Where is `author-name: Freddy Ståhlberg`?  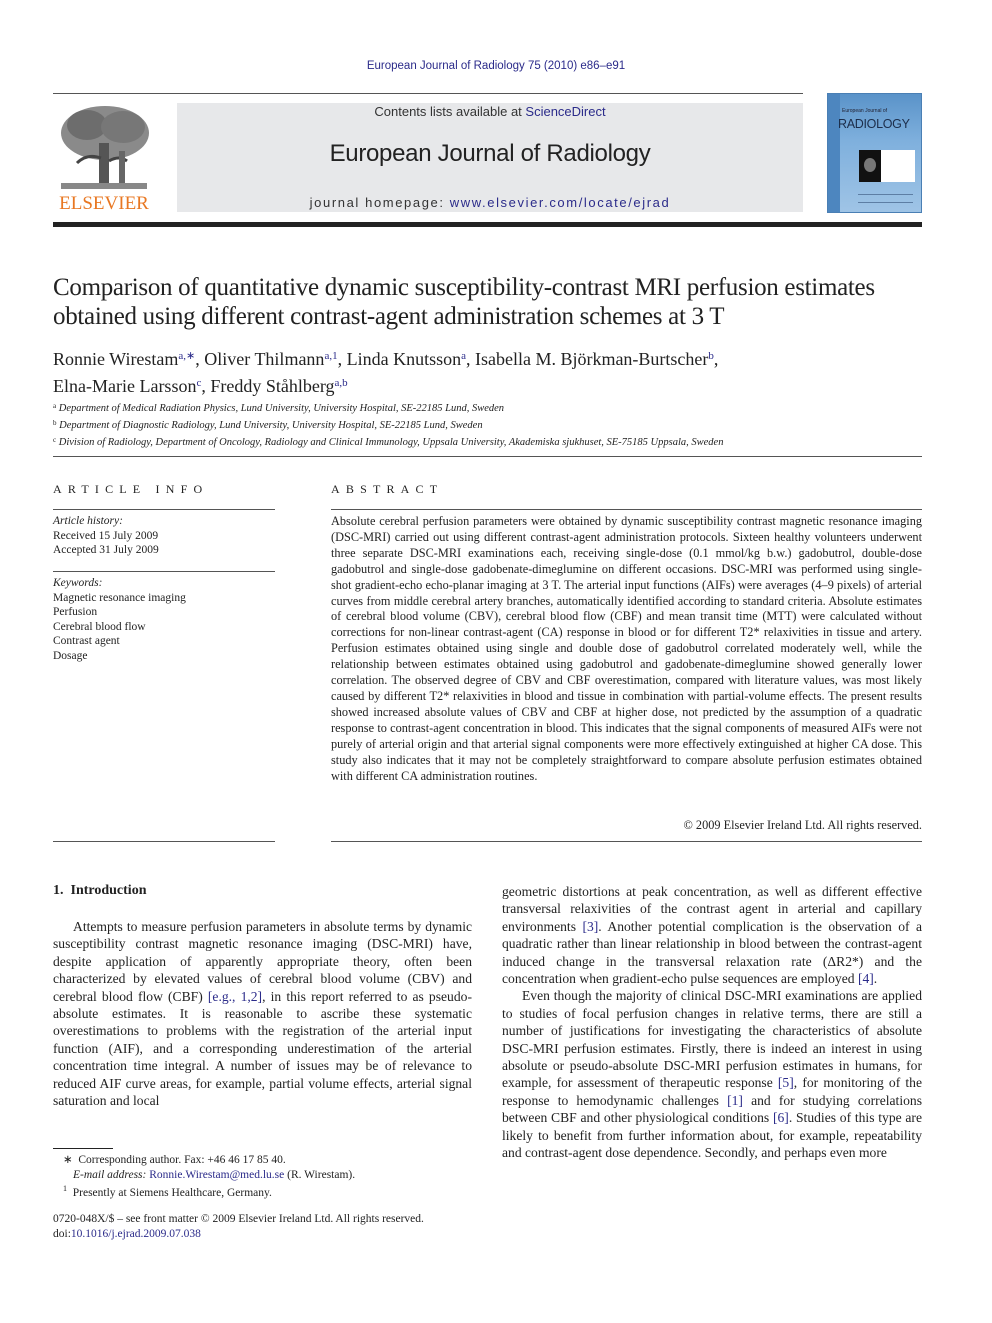 author-name: Freddy Ståhlberg is located at coordinates (272, 386).